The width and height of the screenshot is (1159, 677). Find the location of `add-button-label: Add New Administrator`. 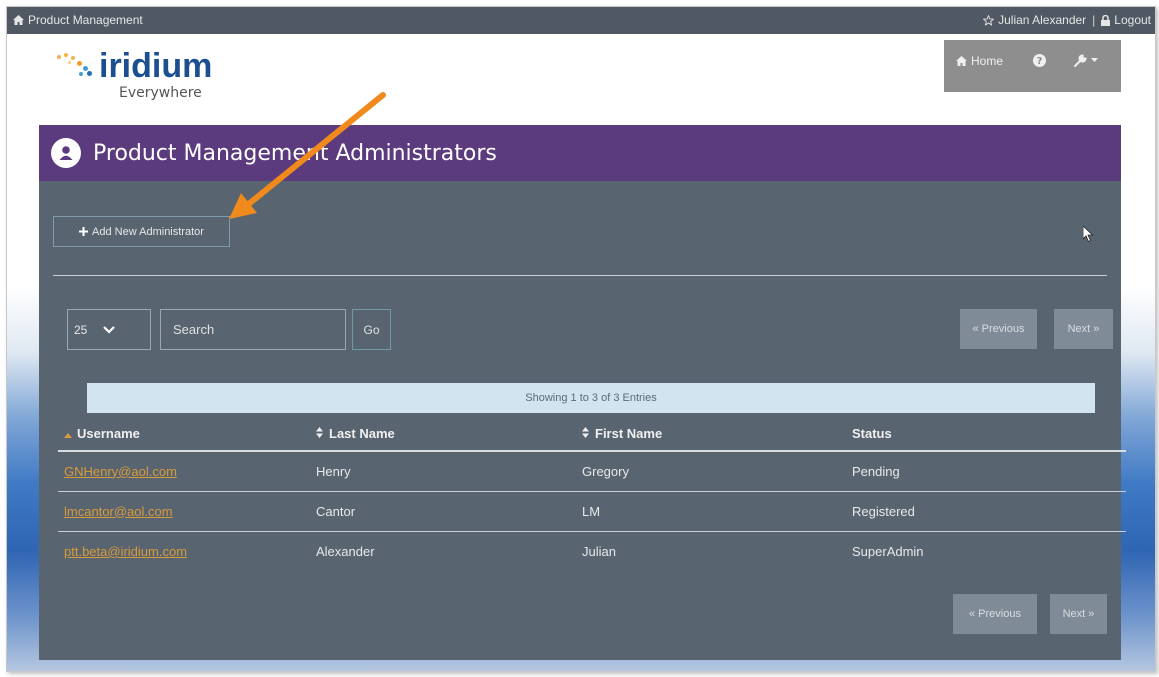

add-button-label: Add New Administrator is located at coordinates (148, 231).